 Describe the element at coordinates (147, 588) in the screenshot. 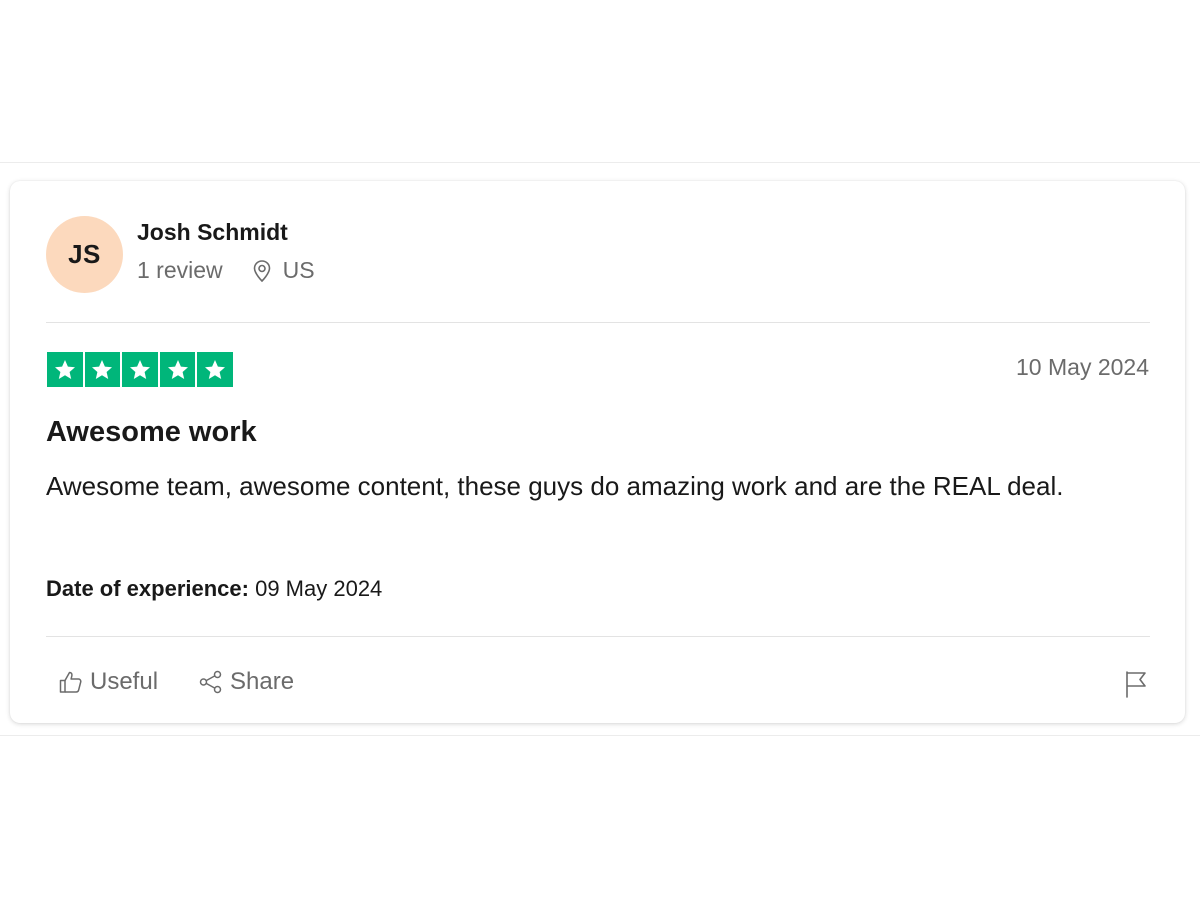

I see `experience-label: Date of experience:` at that location.